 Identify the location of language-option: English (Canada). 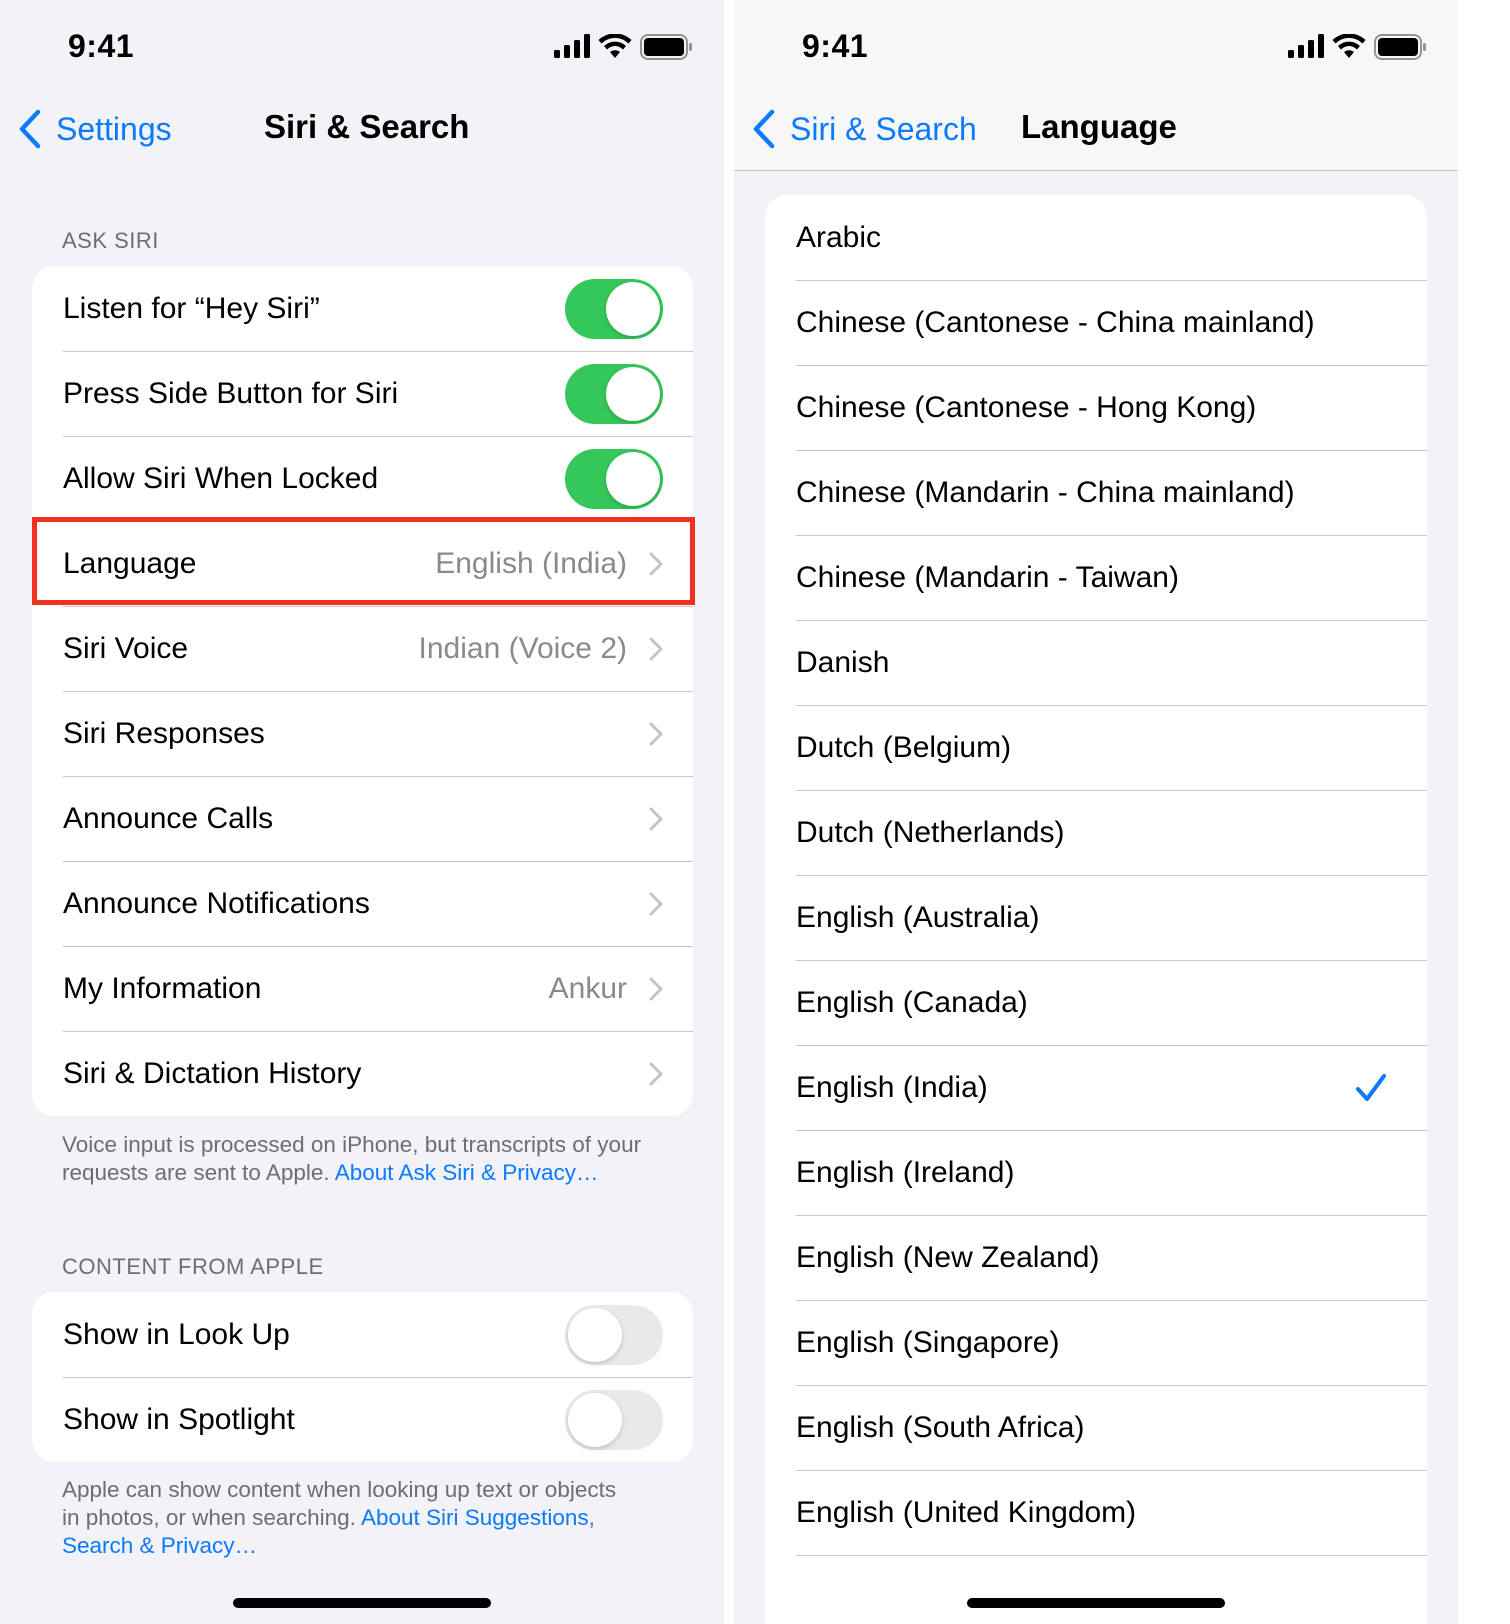
(1096, 1002).